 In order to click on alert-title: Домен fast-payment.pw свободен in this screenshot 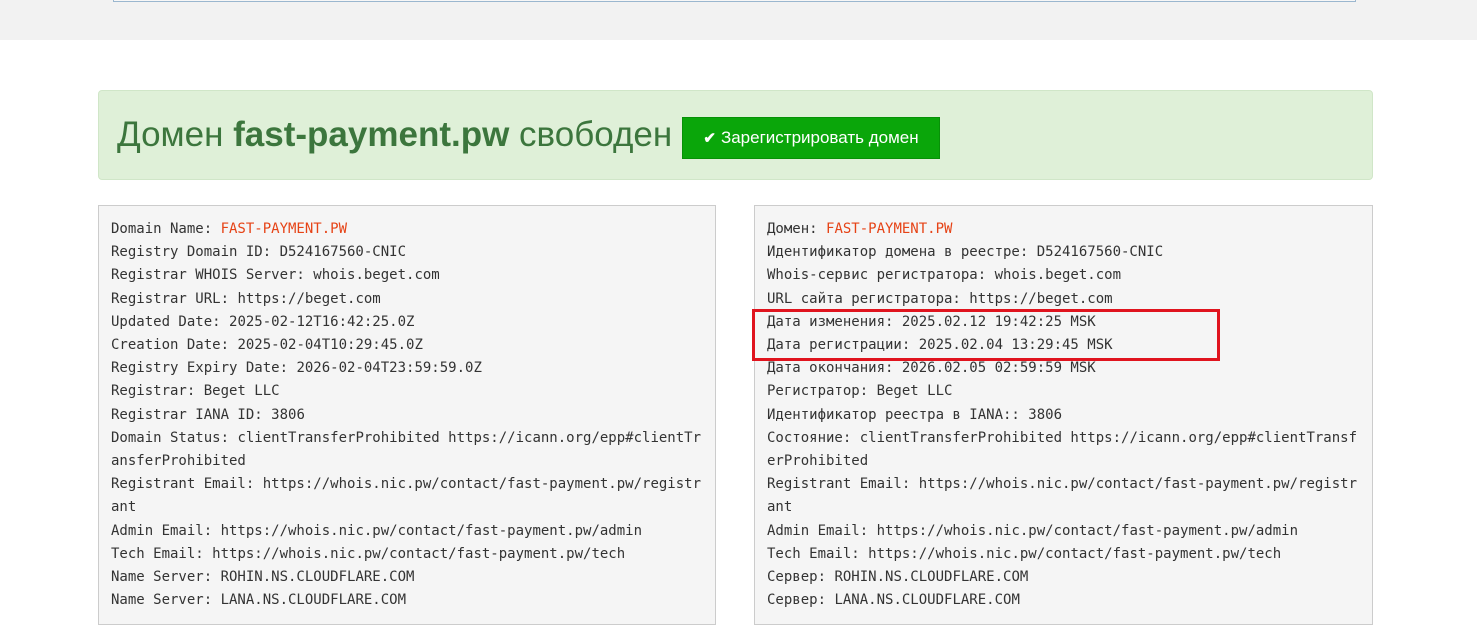, I will do `click(394, 135)`.